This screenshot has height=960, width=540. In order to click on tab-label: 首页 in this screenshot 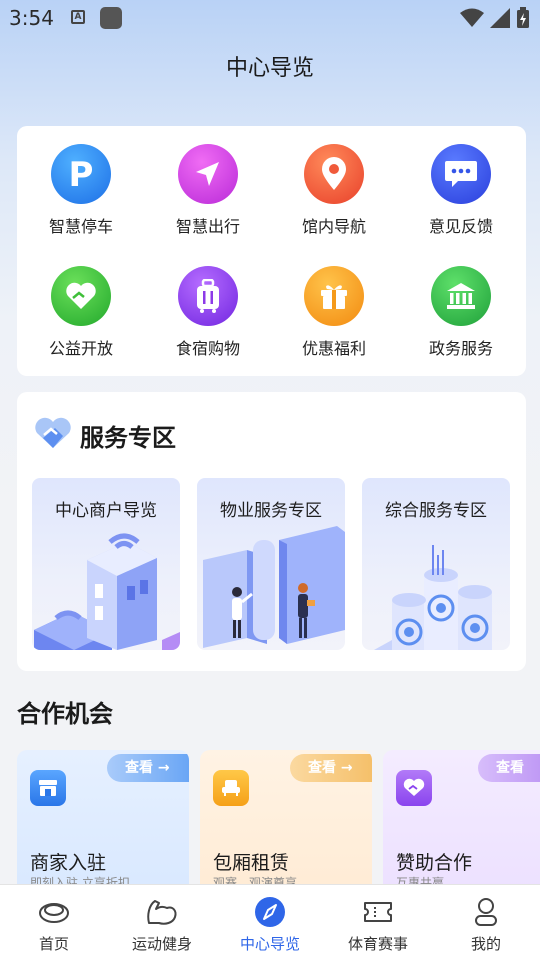, I will do `click(53, 944)`.